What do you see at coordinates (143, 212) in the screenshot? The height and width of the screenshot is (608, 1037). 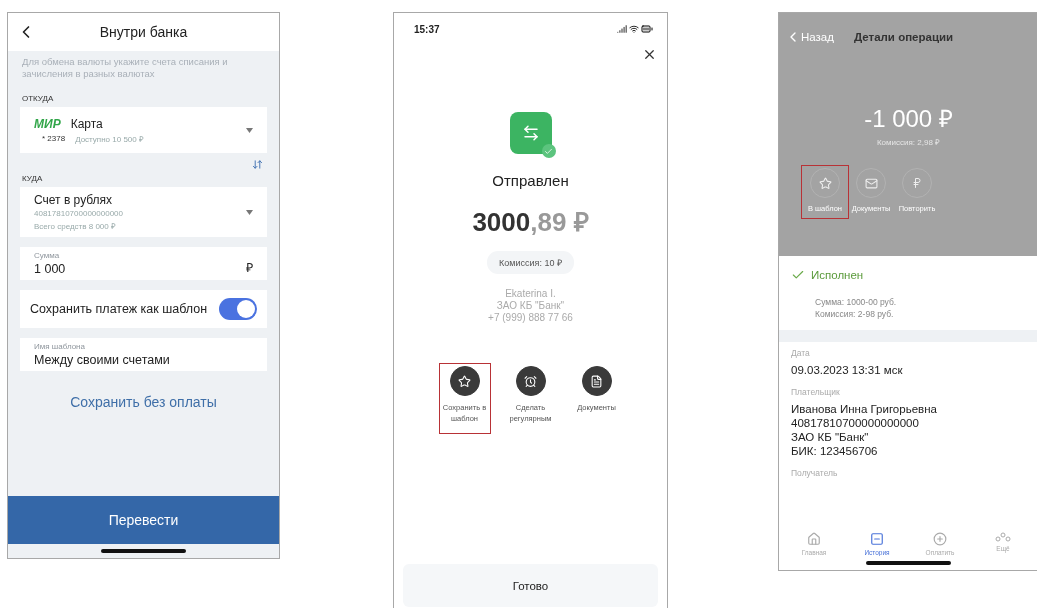 I see `destination-card: Счет в рублях 40817810700000000000 Всего средств 8 000 ₽` at bounding box center [143, 212].